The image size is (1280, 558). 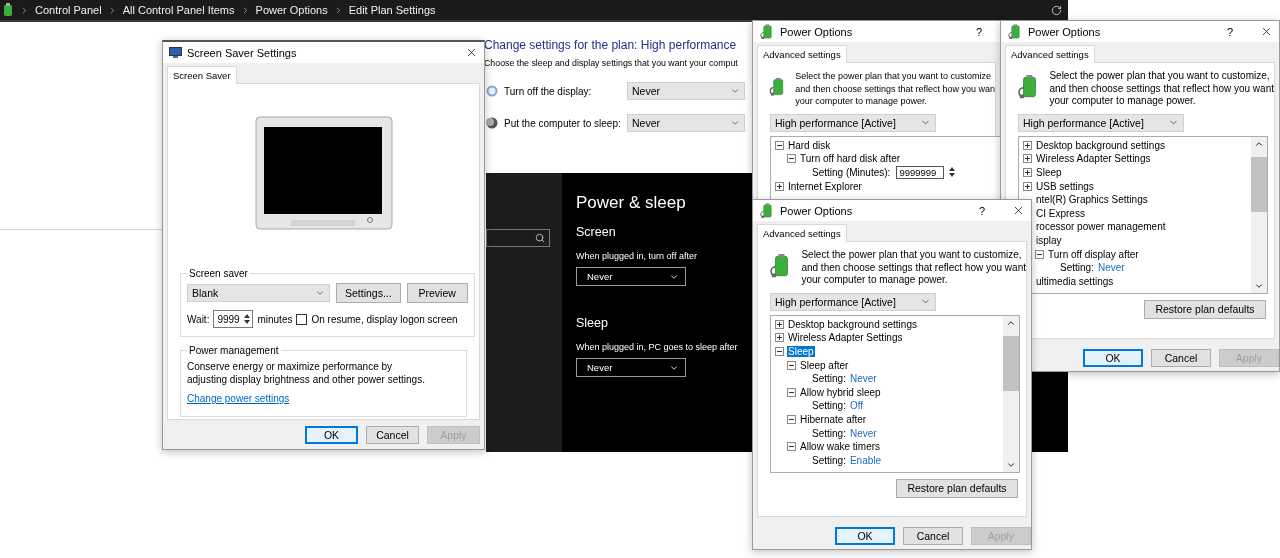 What do you see at coordinates (1065, 186) in the screenshot?
I see `tree-item: USB settings` at bounding box center [1065, 186].